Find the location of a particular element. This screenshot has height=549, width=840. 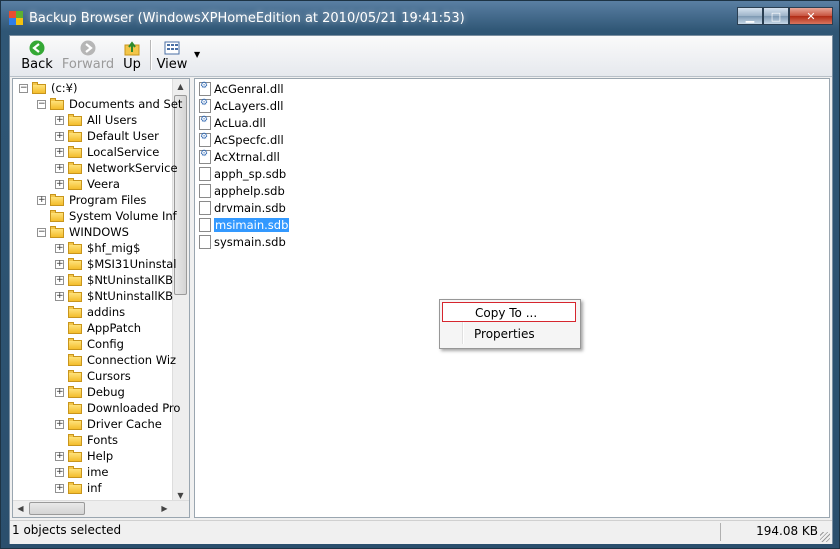

tree-item: − Documents and Set is located at coordinates (109, 104).